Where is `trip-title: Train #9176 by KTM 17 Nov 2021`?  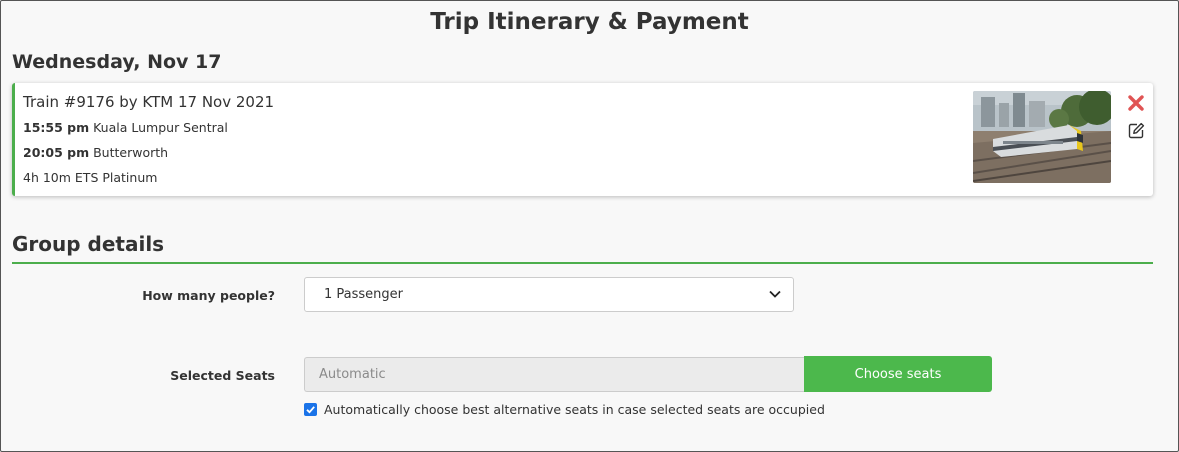
trip-title: Train #9176 by KTM 17 Nov 2021 is located at coordinates (149, 102).